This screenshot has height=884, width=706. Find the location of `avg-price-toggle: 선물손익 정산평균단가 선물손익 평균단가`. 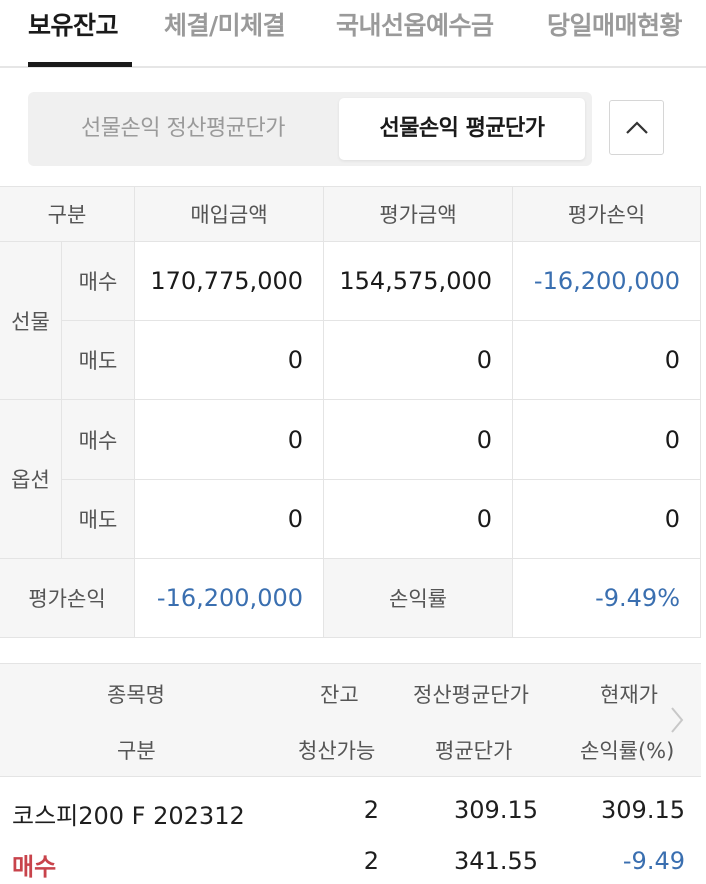

avg-price-toggle: 선물손익 정산평균단가 선물손익 평균단가 is located at coordinates (310, 129).